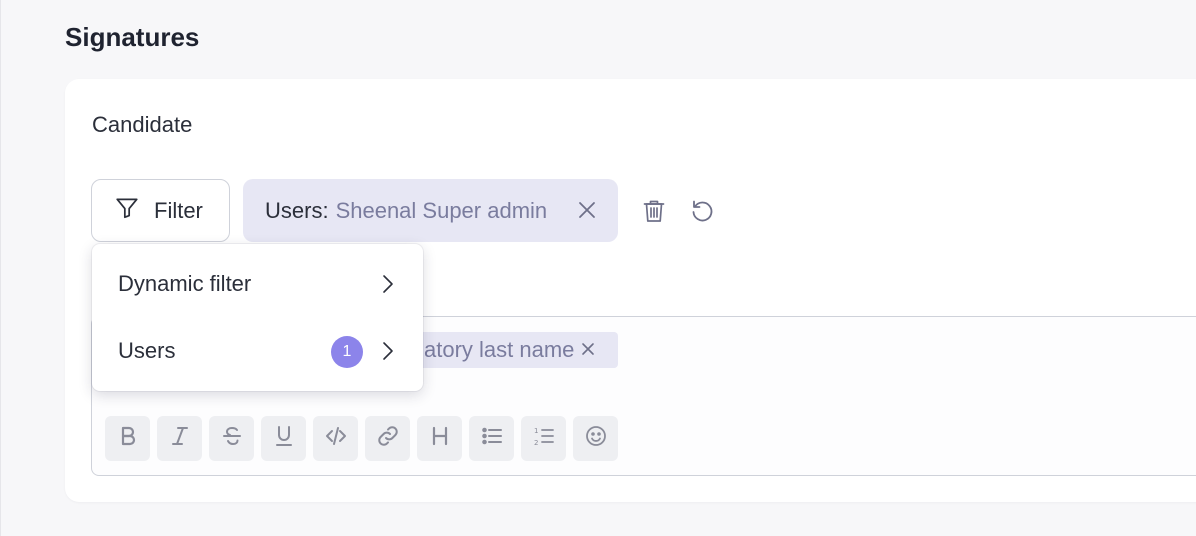 The height and width of the screenshot is (536, 1196). I want to click on numbered-list-icon: 12, so click(544, 438).